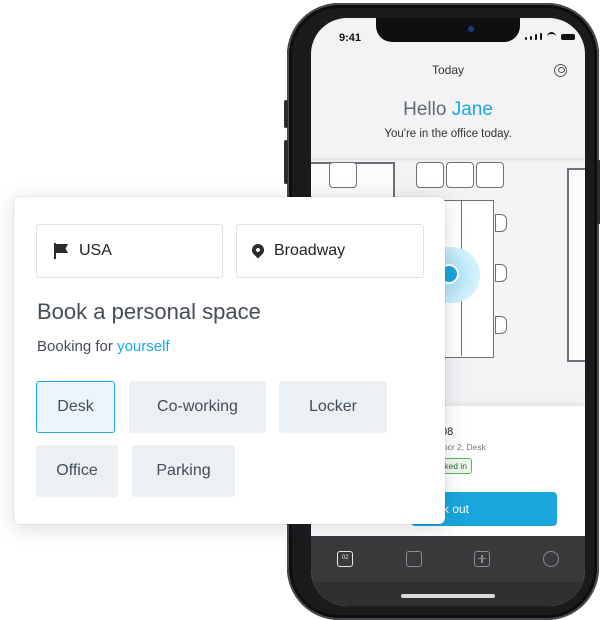 The width and height of the screenshot is (600, 620). Describe the element at coordinates (550, 559) in the screenshot. I see `search-icon` at that location.